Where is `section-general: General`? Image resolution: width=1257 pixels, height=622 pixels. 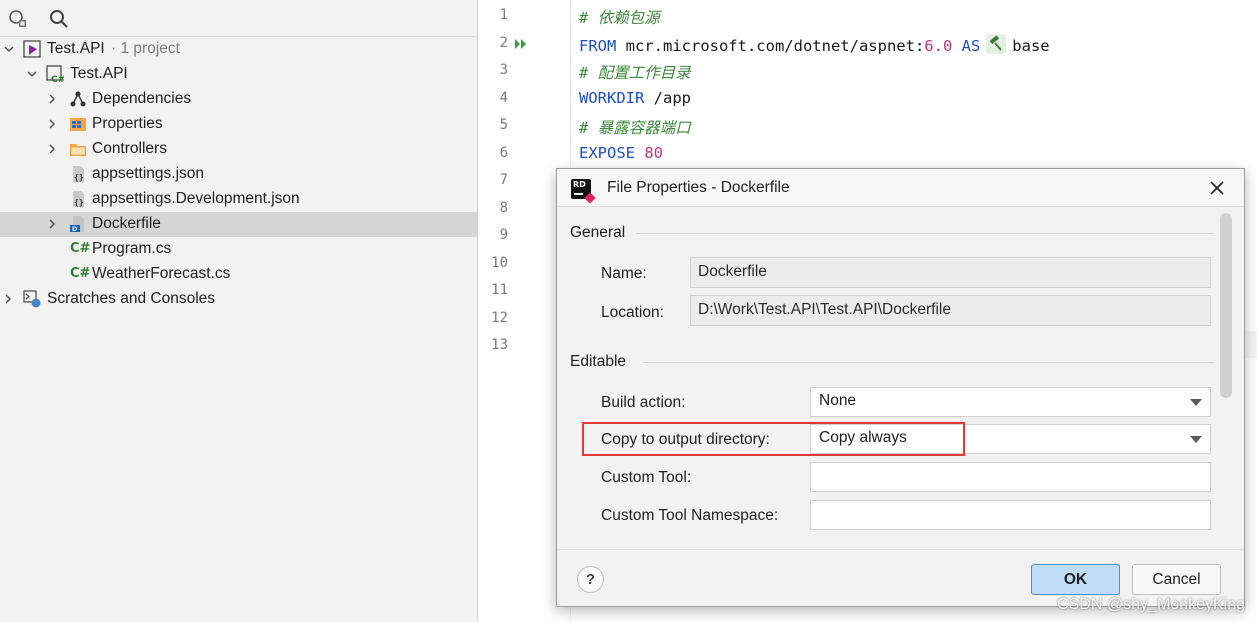
section-general: General is located at coordinates (598, 232).